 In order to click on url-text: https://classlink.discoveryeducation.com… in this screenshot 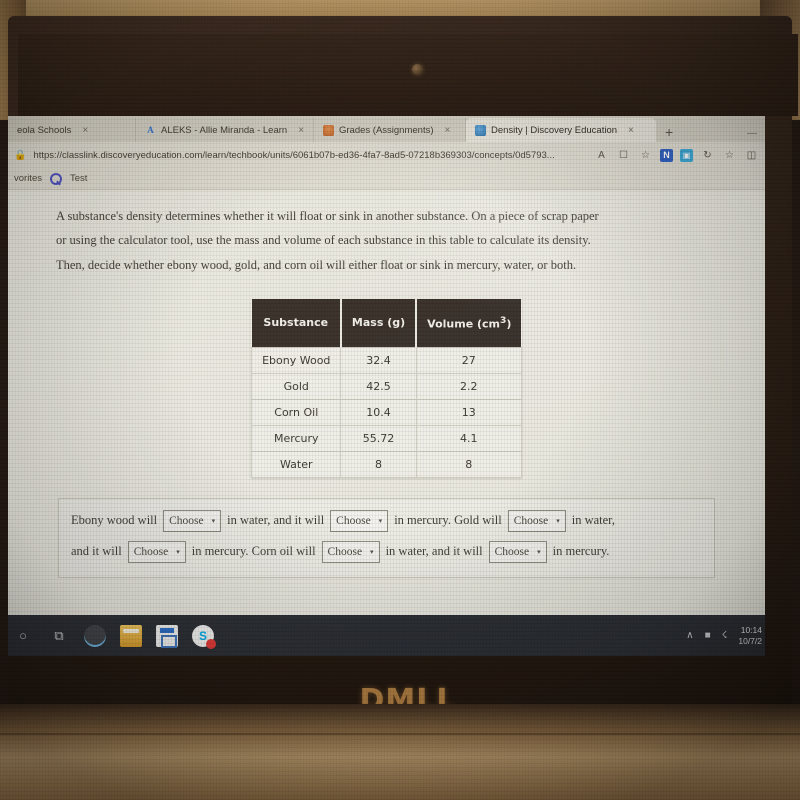, I will do `click(310, 155)`.